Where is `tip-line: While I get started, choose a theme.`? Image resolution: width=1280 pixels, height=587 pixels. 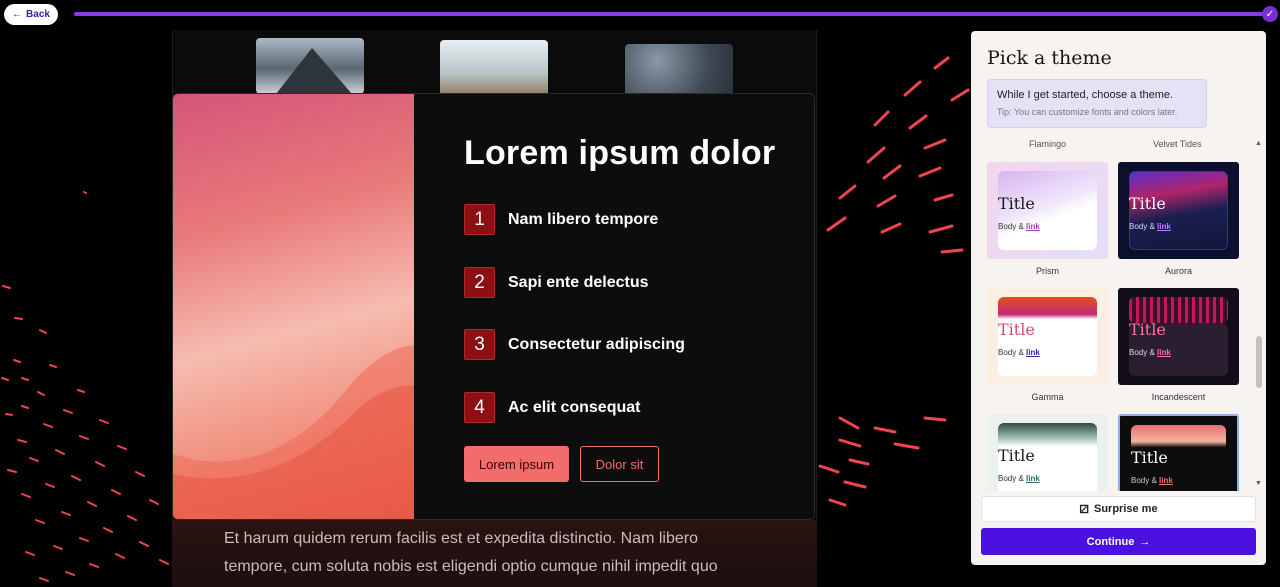
tip-line: While I get started, choose a theme. is located at coordinates (1085, 95).